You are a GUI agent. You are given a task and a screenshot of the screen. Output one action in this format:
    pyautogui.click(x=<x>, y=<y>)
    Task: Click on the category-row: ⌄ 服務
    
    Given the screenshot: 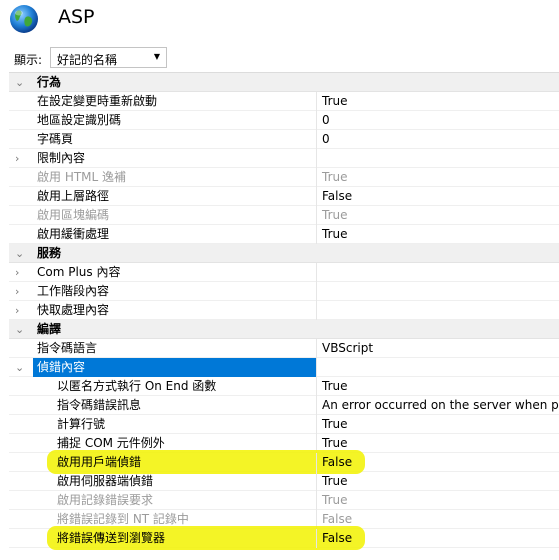 What is the action you would take?
    pyautogui.click(x=284, y=253)
    